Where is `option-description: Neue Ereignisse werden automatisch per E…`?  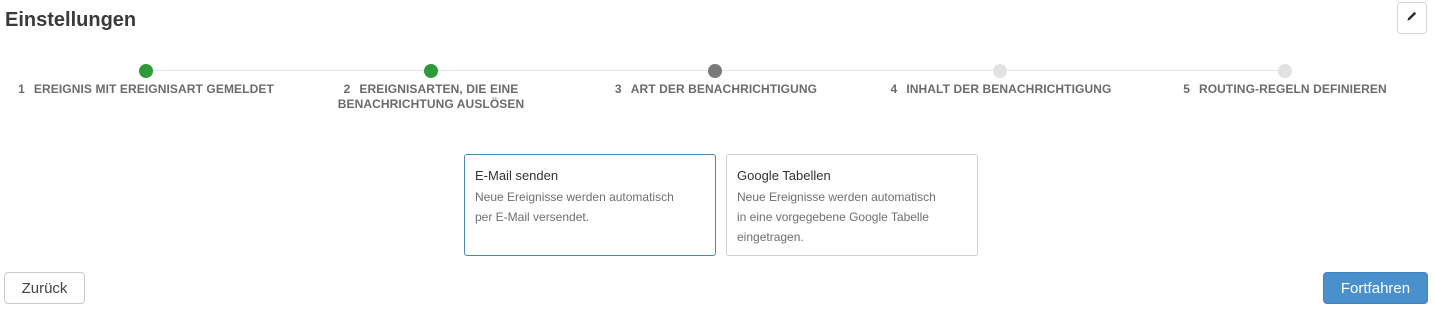
option-description: Neue Ereignisse werden automatisch per E… is located at coordinates (590, 207).